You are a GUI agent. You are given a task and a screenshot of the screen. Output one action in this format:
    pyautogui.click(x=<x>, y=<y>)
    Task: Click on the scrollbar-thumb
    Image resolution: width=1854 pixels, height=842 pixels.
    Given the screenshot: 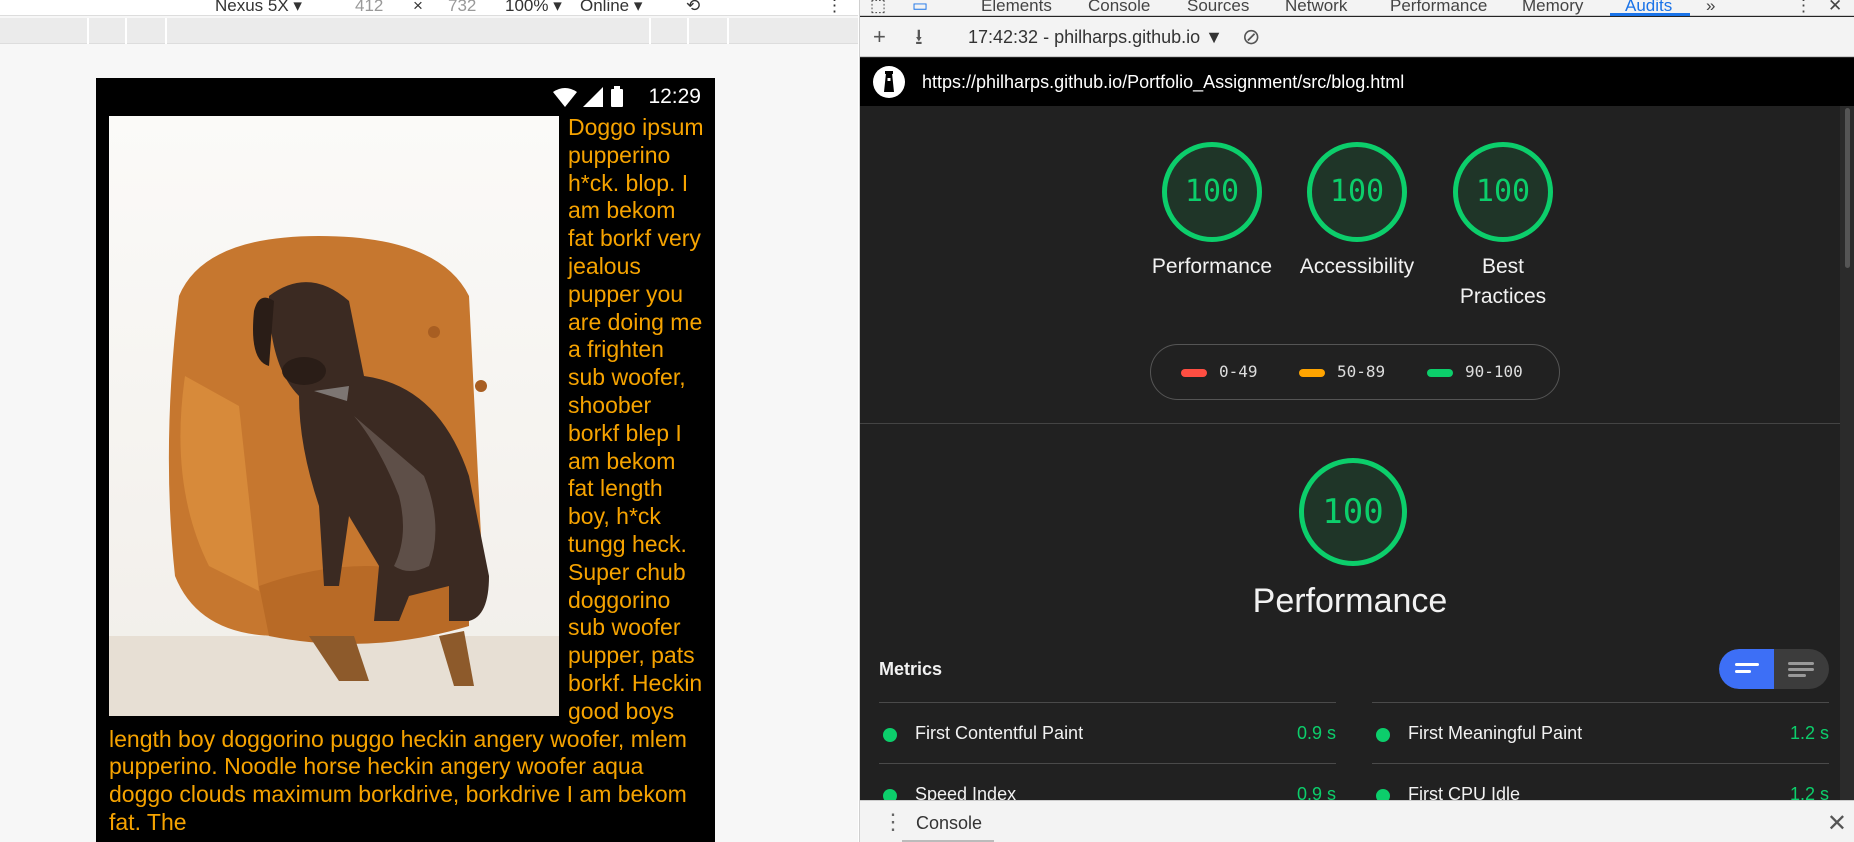 What is the action you would take?
    pyautogui.click(x=1847, y=188)
    